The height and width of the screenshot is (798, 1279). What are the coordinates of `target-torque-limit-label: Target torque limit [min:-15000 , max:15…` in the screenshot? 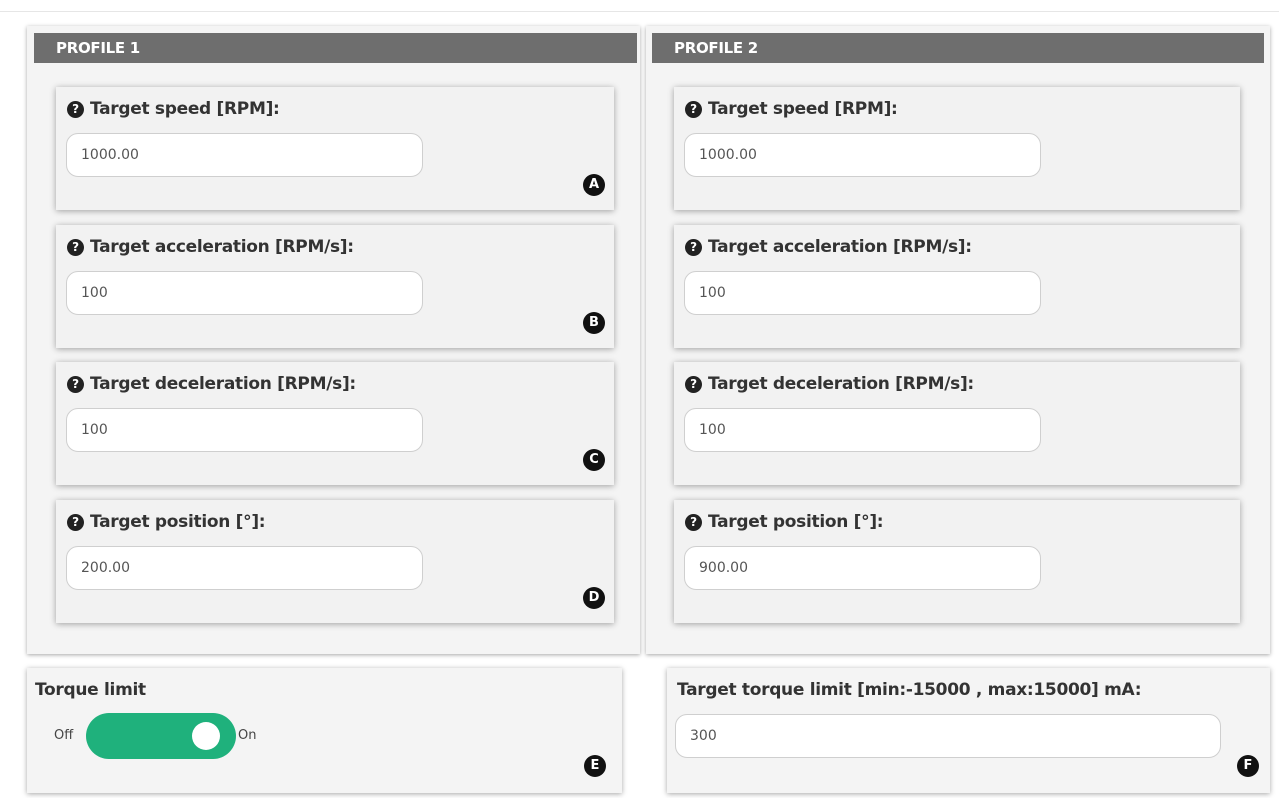 It's located at (909, 690).